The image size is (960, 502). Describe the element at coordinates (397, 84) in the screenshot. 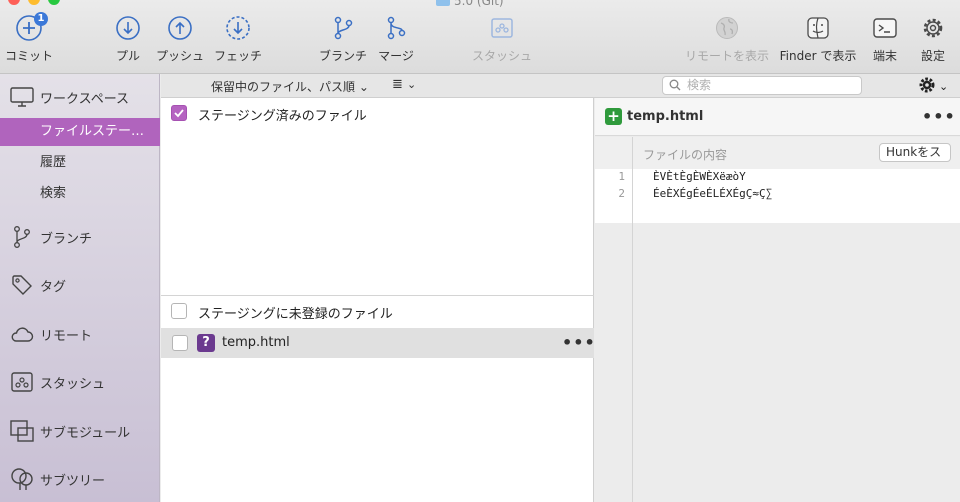

I see `list-icon: ≣` at that location.